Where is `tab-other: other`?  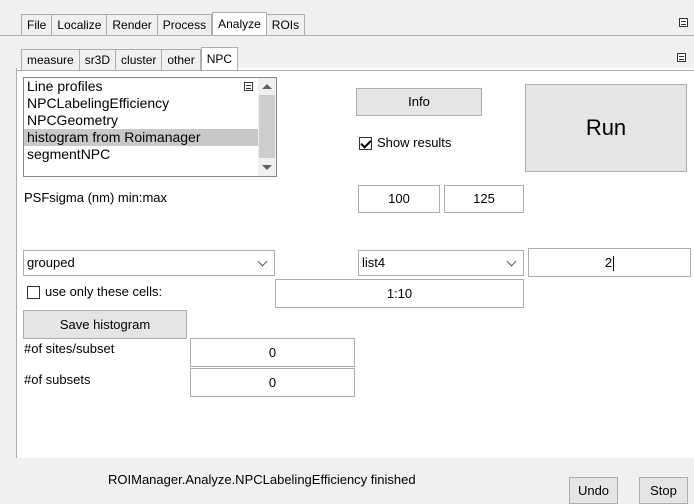
tab-other: other is located at coordinates (181, 59).